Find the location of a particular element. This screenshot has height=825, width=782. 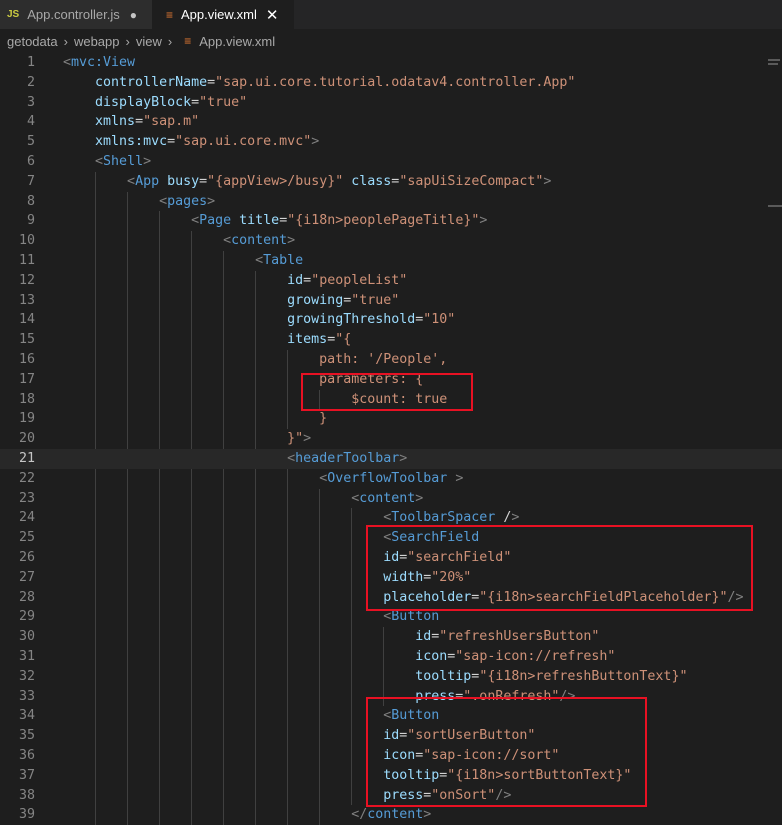

code-line: 13 growing="true" is located at coordinates (391, 301).